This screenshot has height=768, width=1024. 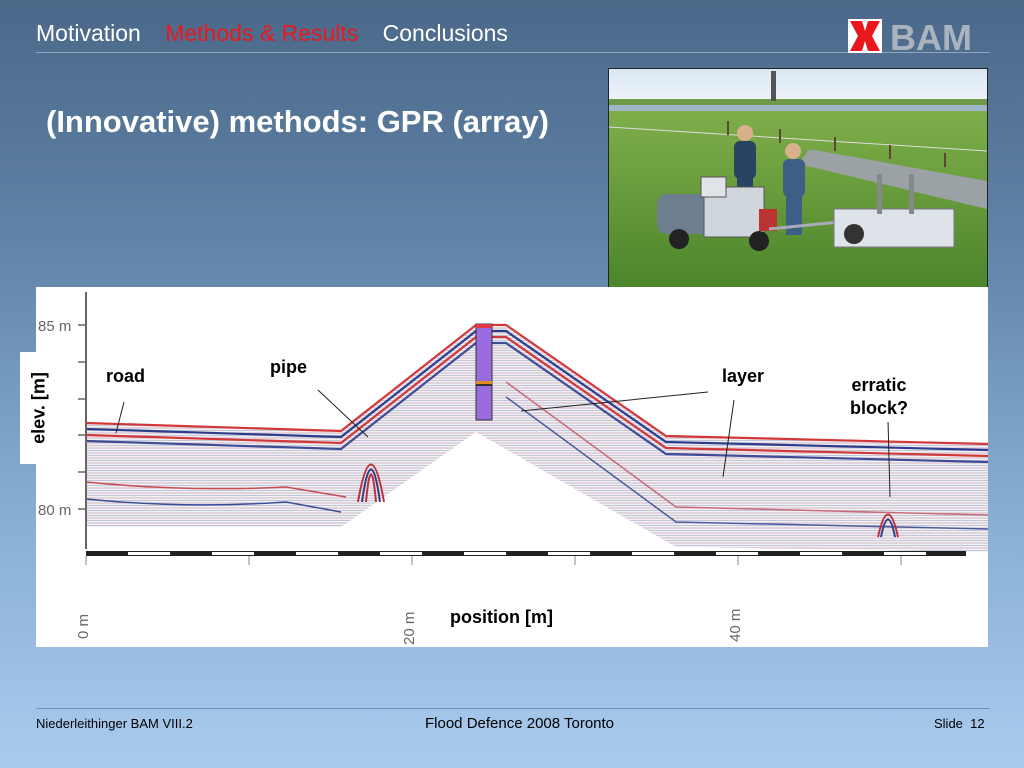 What do you see at coordinates (931, 36) in the screenshot?
I see `logo-text: BAM` at bounding box center [931, 36].